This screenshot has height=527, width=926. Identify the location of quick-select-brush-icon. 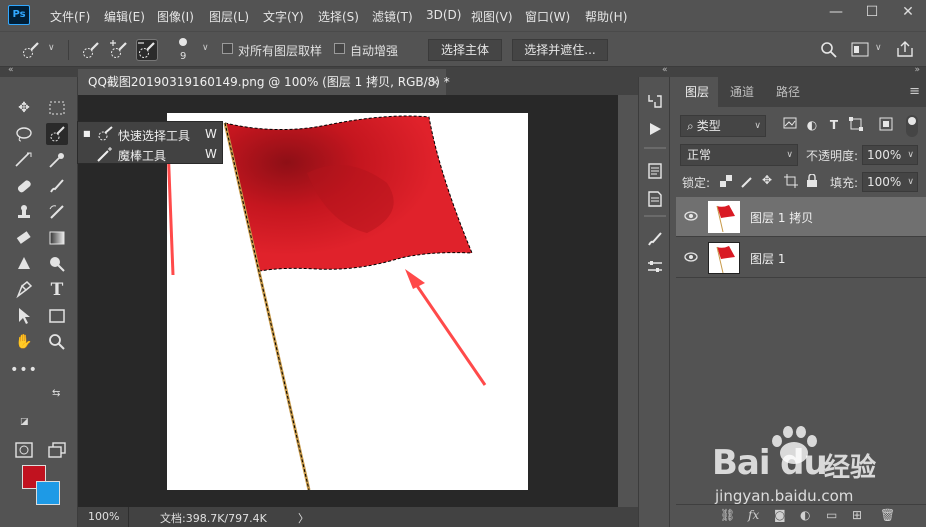
(31, 50).